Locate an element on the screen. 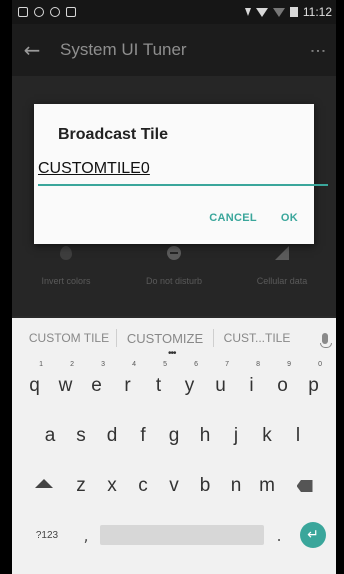 The width and height of the screenshot is (344, 574). key-p: 0p is located at coordinates (313, 383).